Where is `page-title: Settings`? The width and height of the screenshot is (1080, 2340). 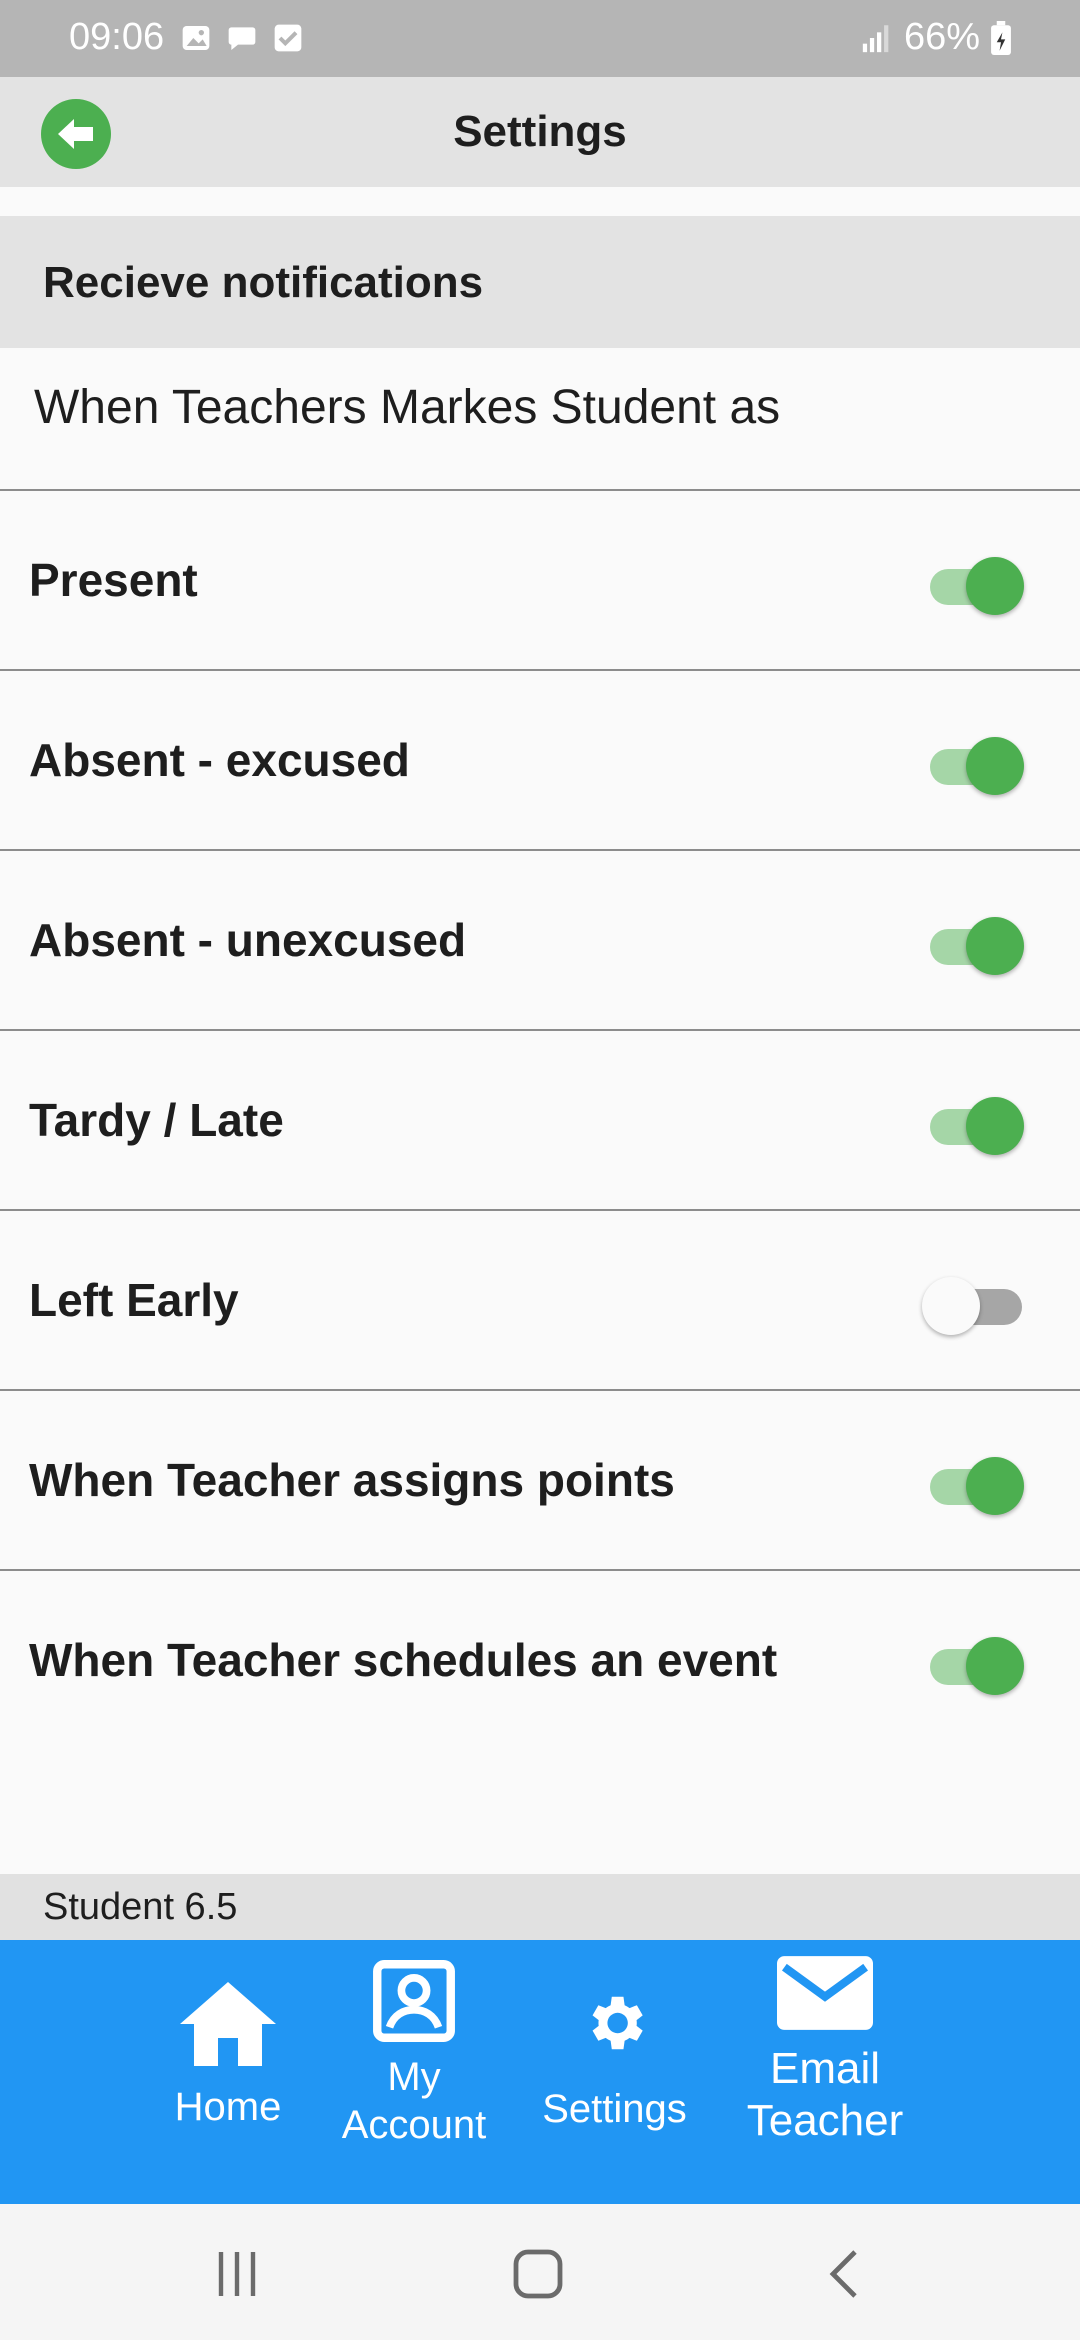
page-title: Settings is located at coordinates (540, 131).